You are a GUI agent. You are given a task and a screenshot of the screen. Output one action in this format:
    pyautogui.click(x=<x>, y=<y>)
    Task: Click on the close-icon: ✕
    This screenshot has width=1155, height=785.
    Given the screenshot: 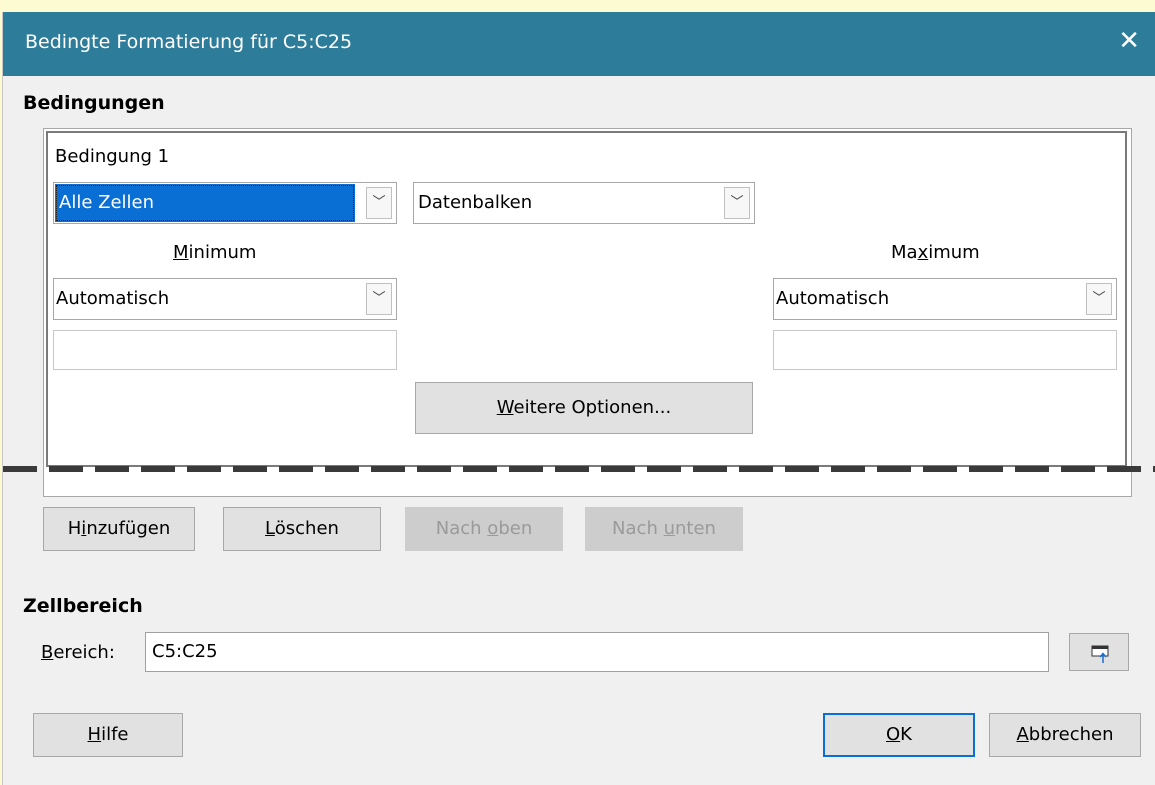 What is the action you would take?
    pyautogui.click(x=1129, y=41)
    